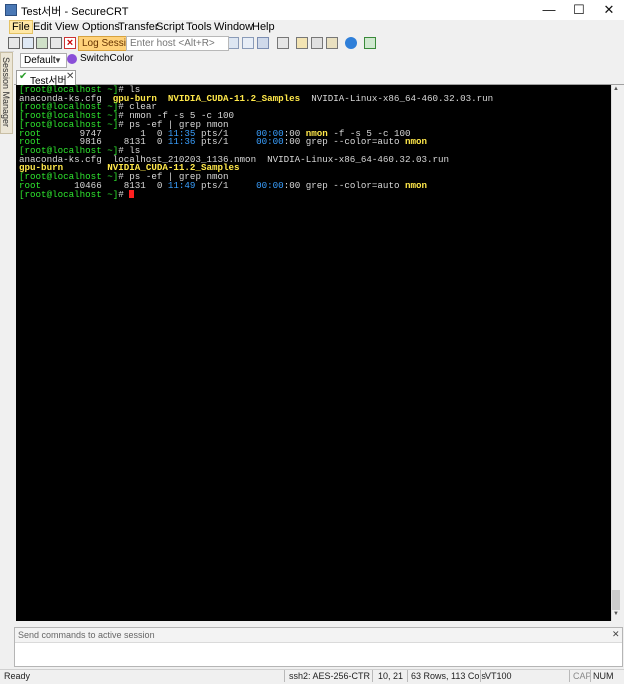  I want to click on paste-icon, so click(248, 43).